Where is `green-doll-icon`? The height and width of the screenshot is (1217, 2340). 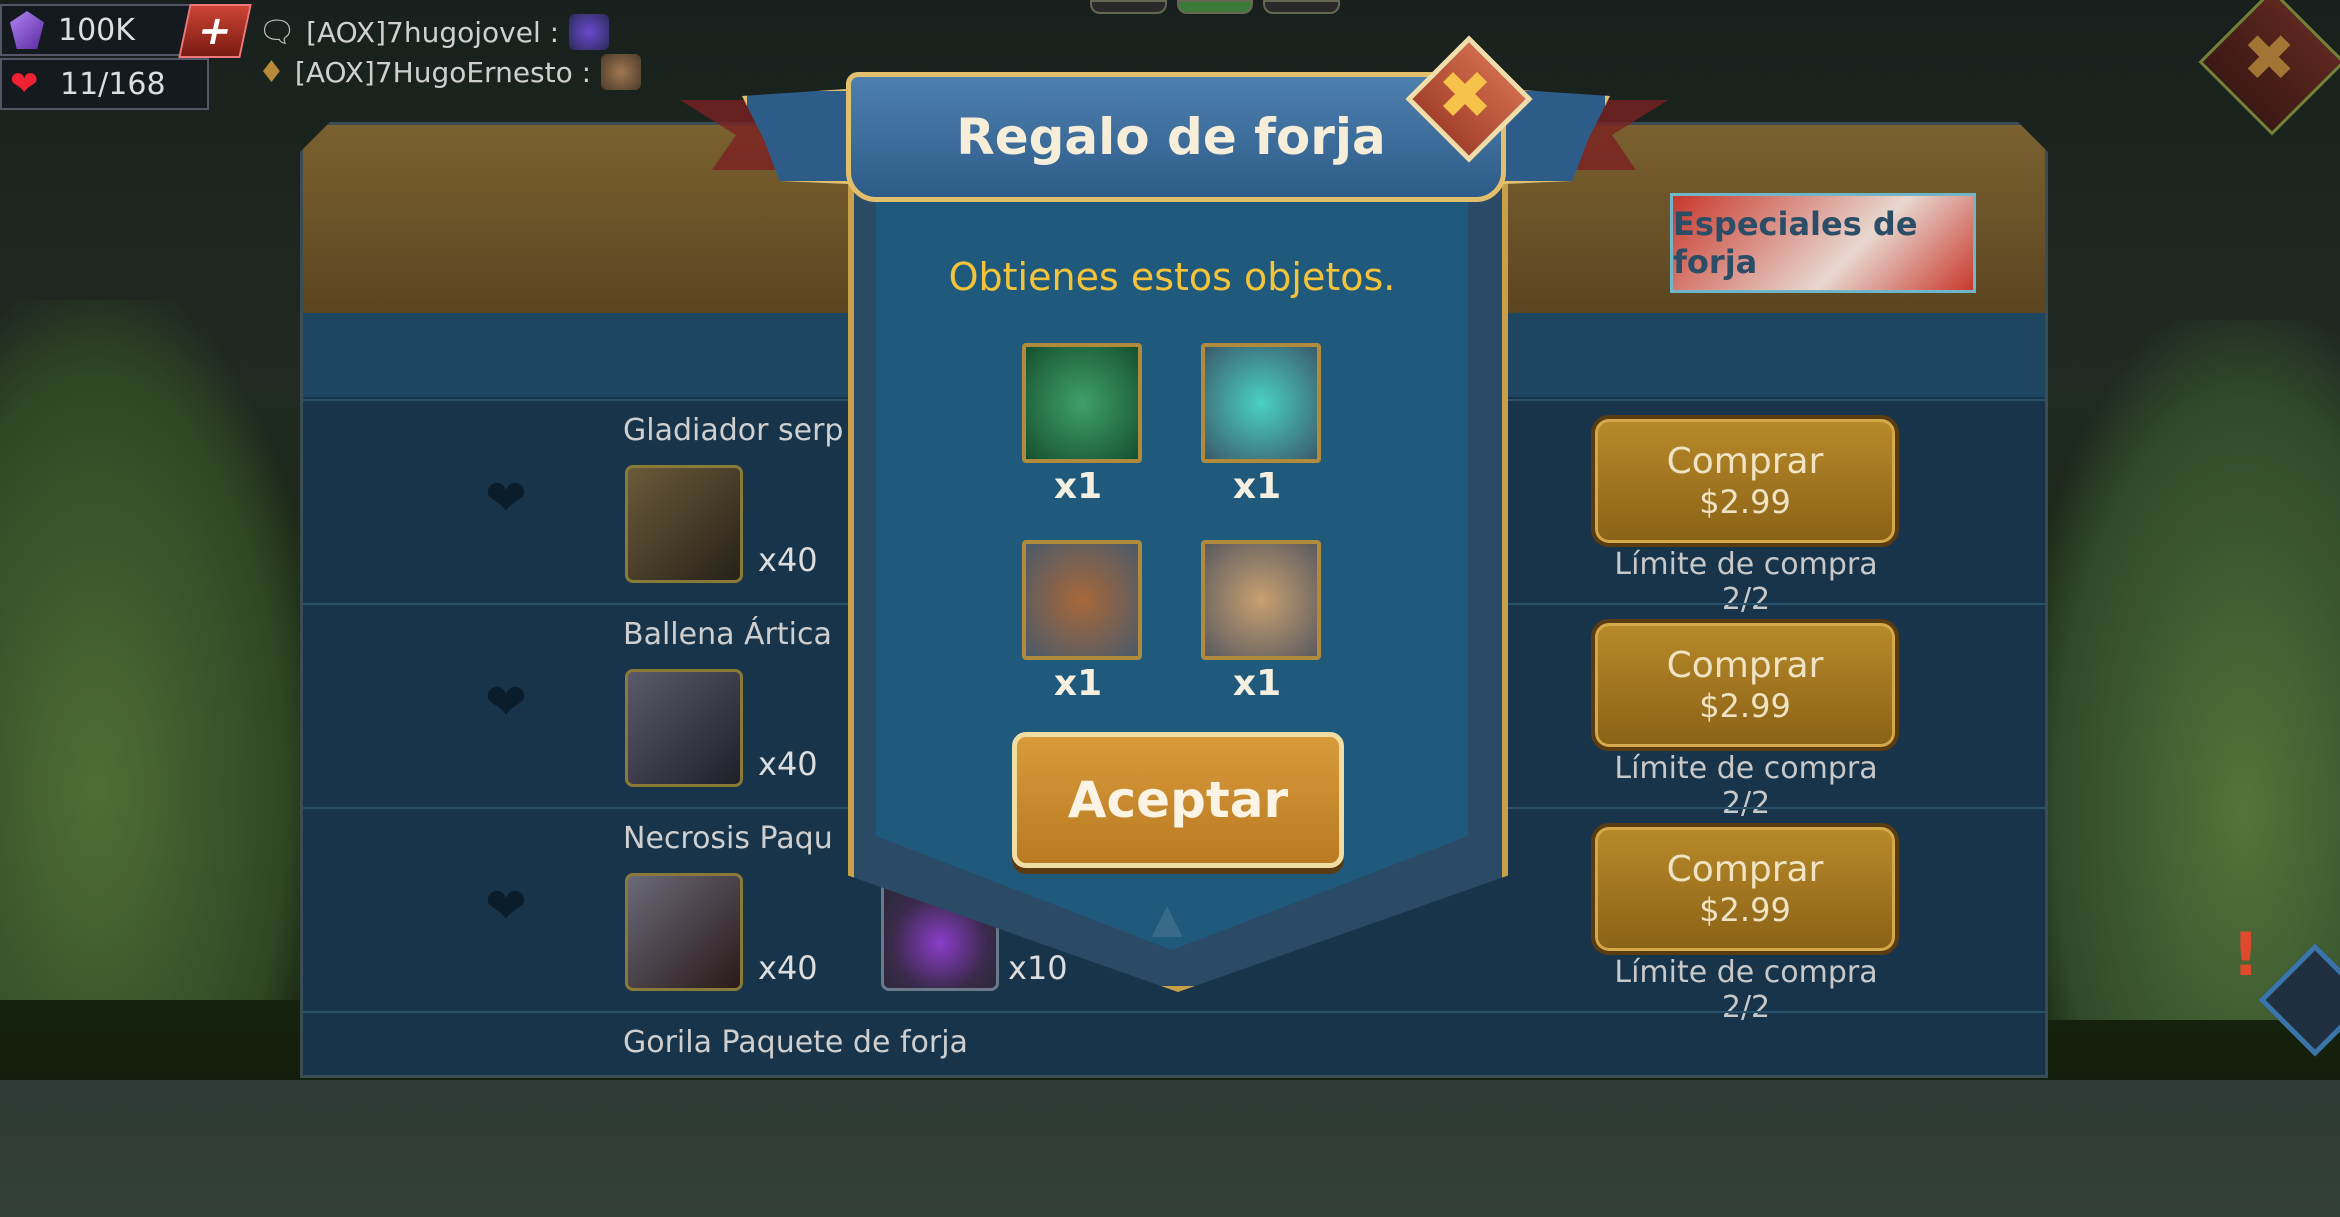 green-doll-icon is located at coordinates (1082, 403).